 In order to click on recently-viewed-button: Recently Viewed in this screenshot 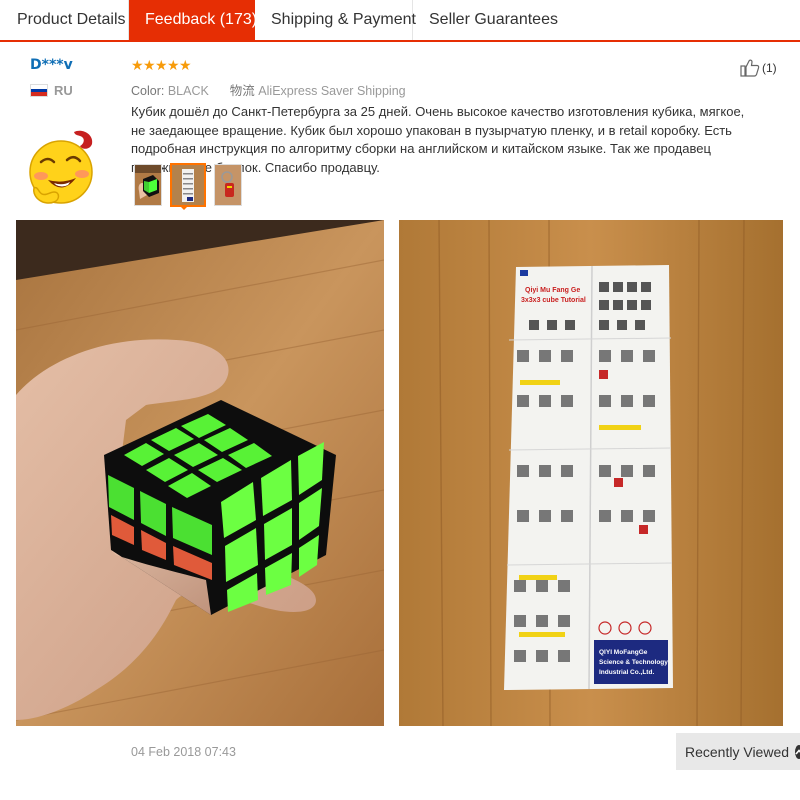, I will do `click(738, 751)`.